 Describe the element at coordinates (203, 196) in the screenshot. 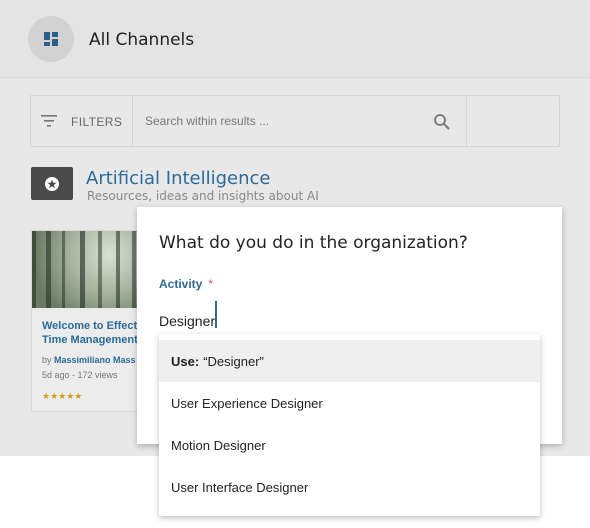

I see `channel-subtitle: Resources, ideas and insights about AI` at that location.